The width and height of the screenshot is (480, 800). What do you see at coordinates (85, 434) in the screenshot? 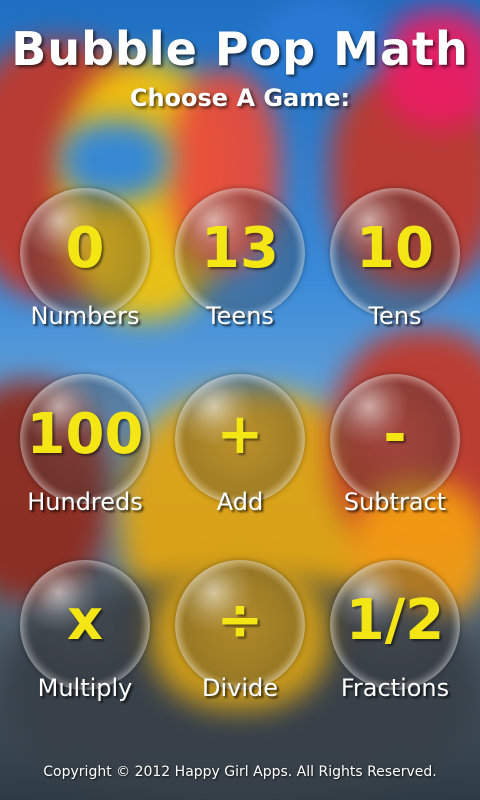
I see `game-symbol: 100` at bounding box center [85, 434].